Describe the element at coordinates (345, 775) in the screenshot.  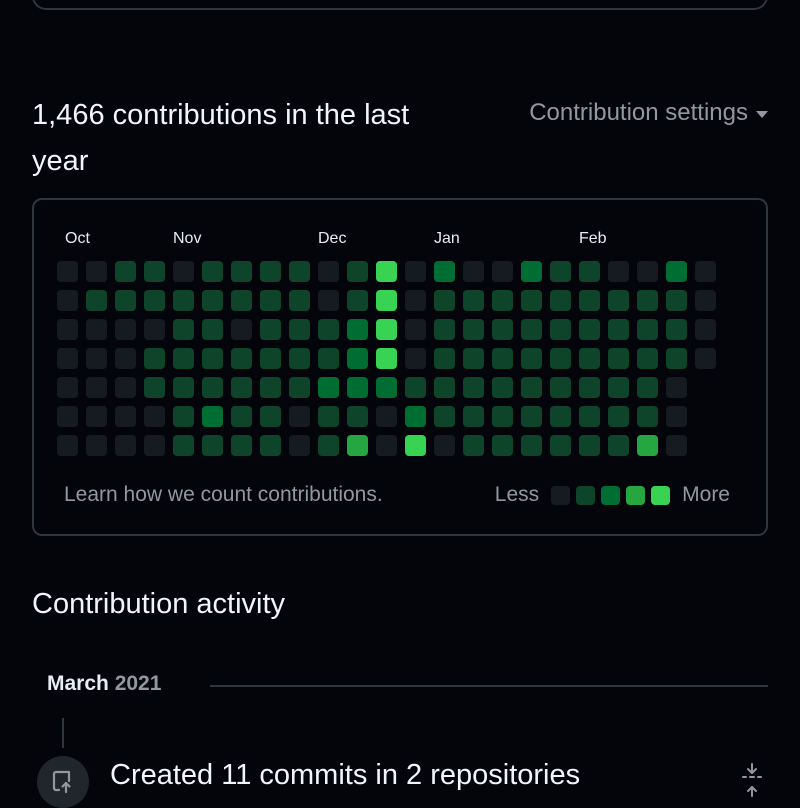
I see `commit-event-summary: Created 11 commits in 2 repositories` at that location.